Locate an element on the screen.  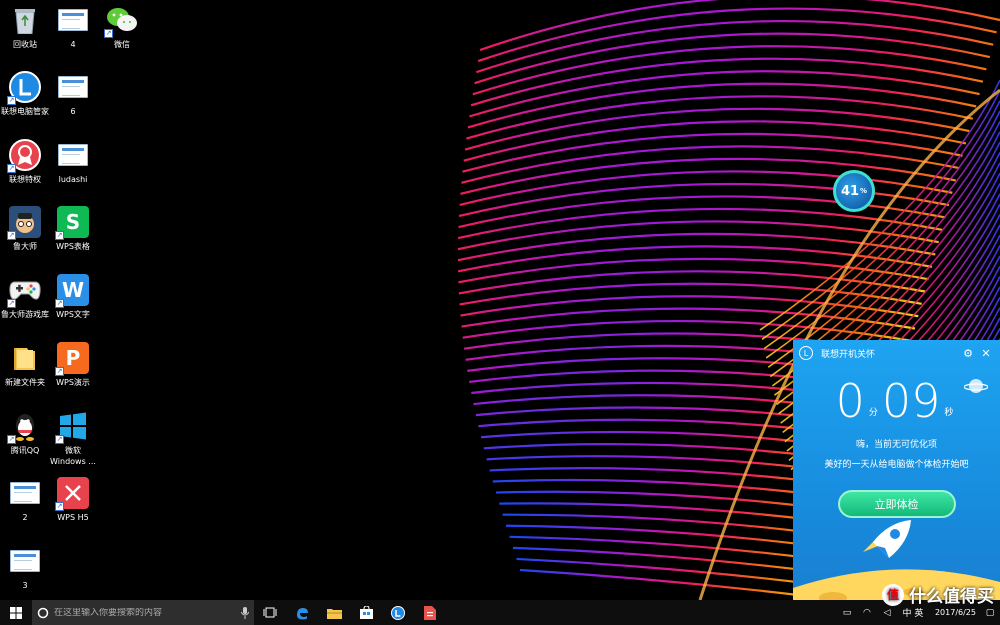
desktop-icon: 新建文件夹 is located at coordinates (25, 365).